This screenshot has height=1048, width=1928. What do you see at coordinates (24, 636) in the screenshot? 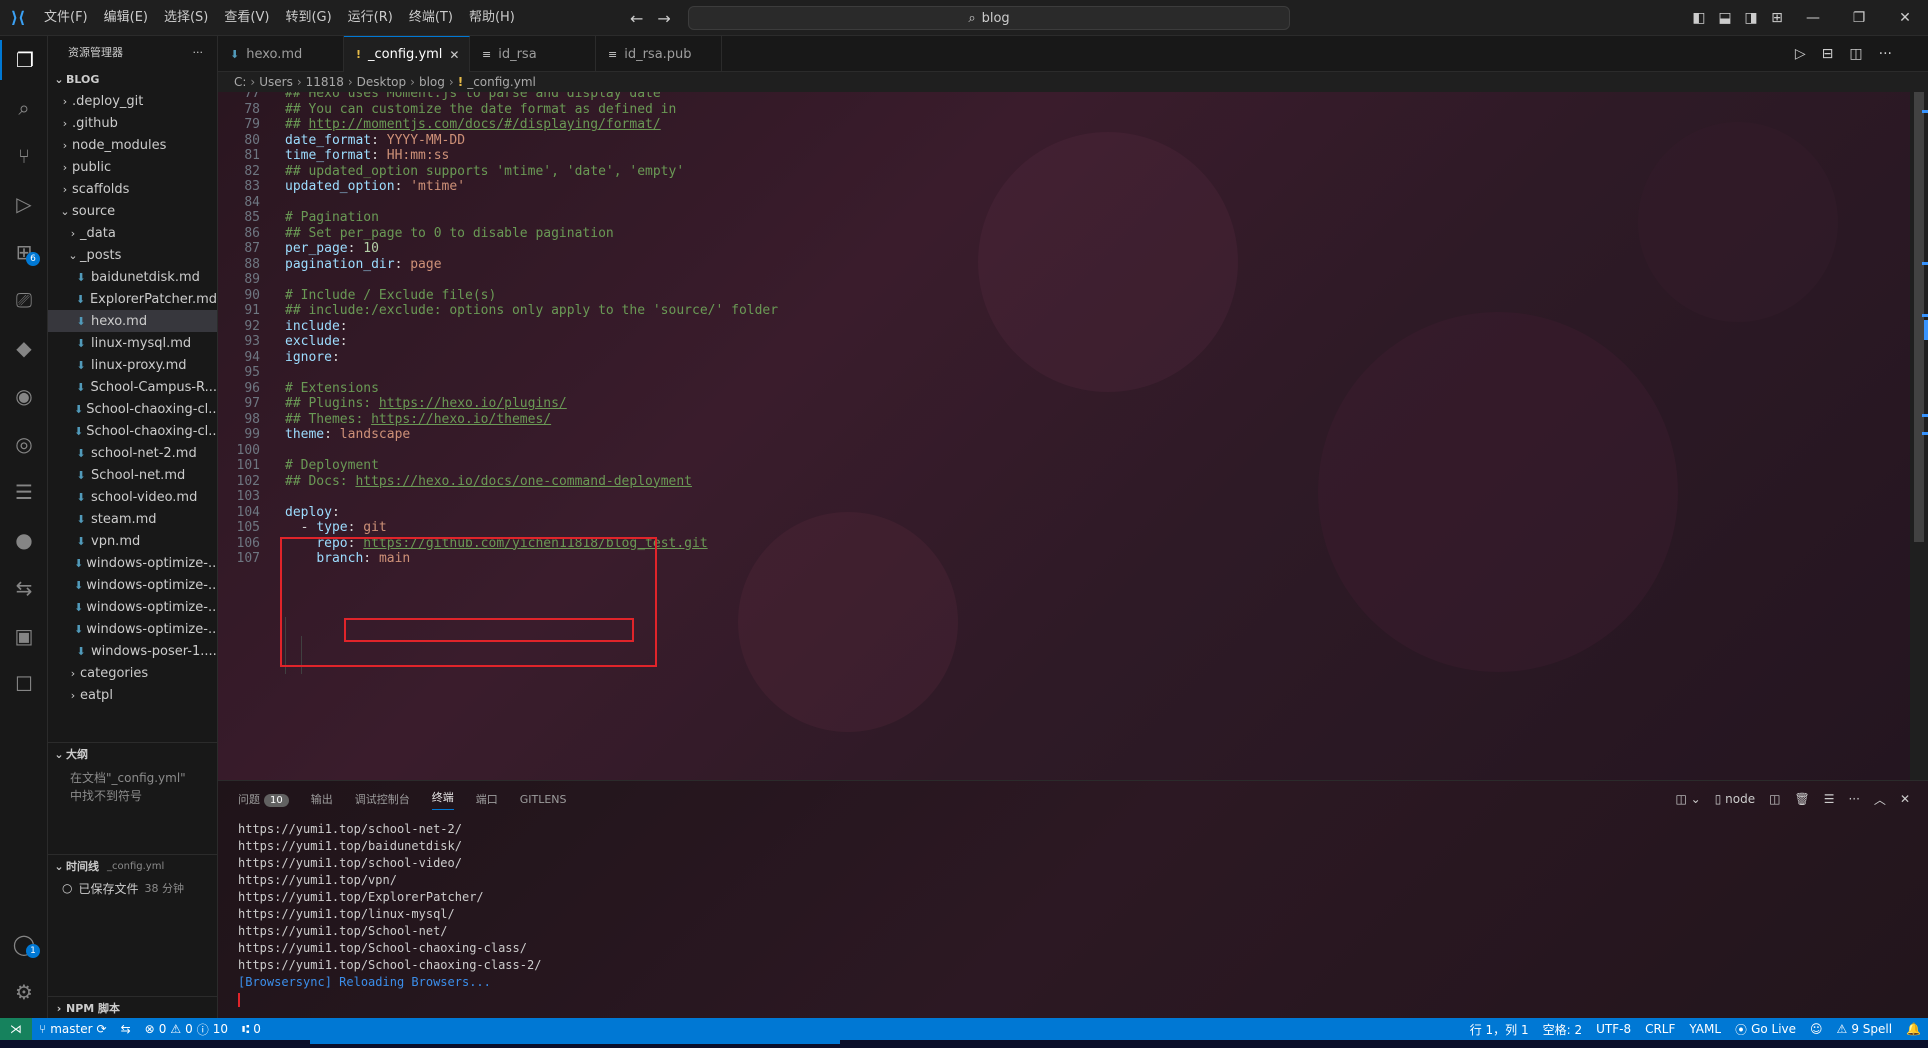
I see `docker-icon: ▣` at bounding box center [24, 636].